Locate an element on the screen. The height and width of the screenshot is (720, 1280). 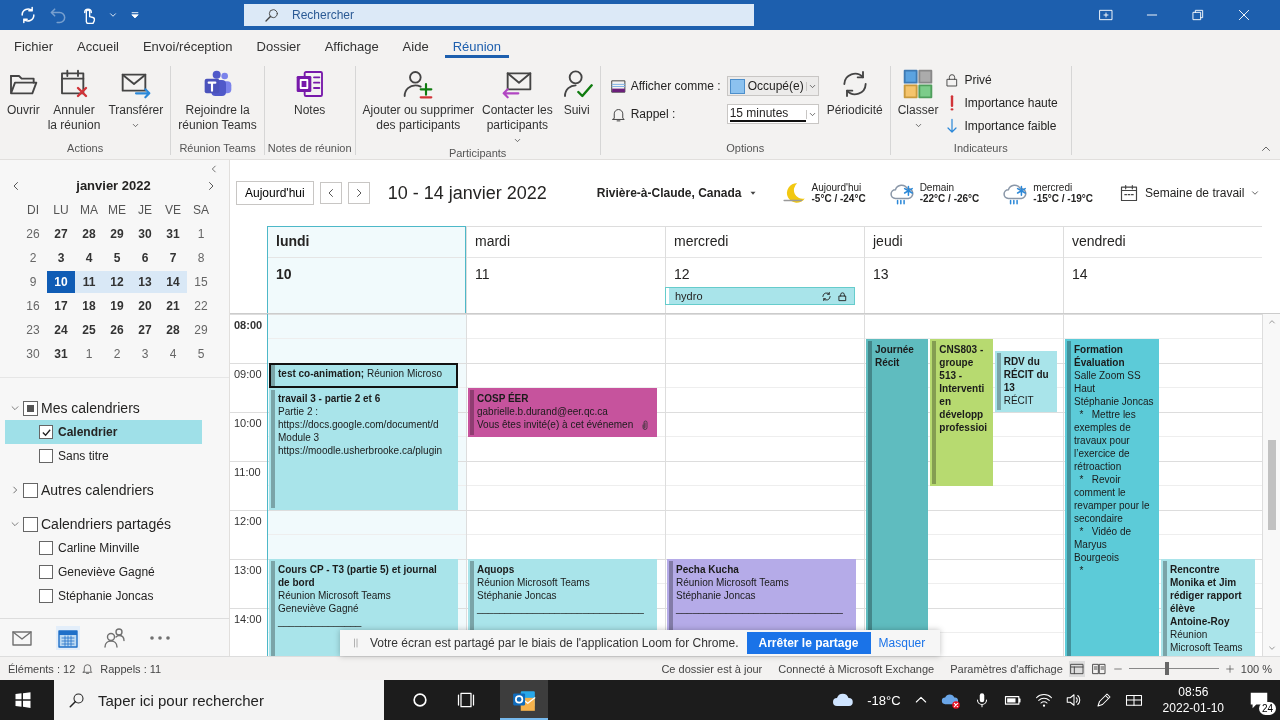
weekday-label: LU is located at coordinates (61, 210).